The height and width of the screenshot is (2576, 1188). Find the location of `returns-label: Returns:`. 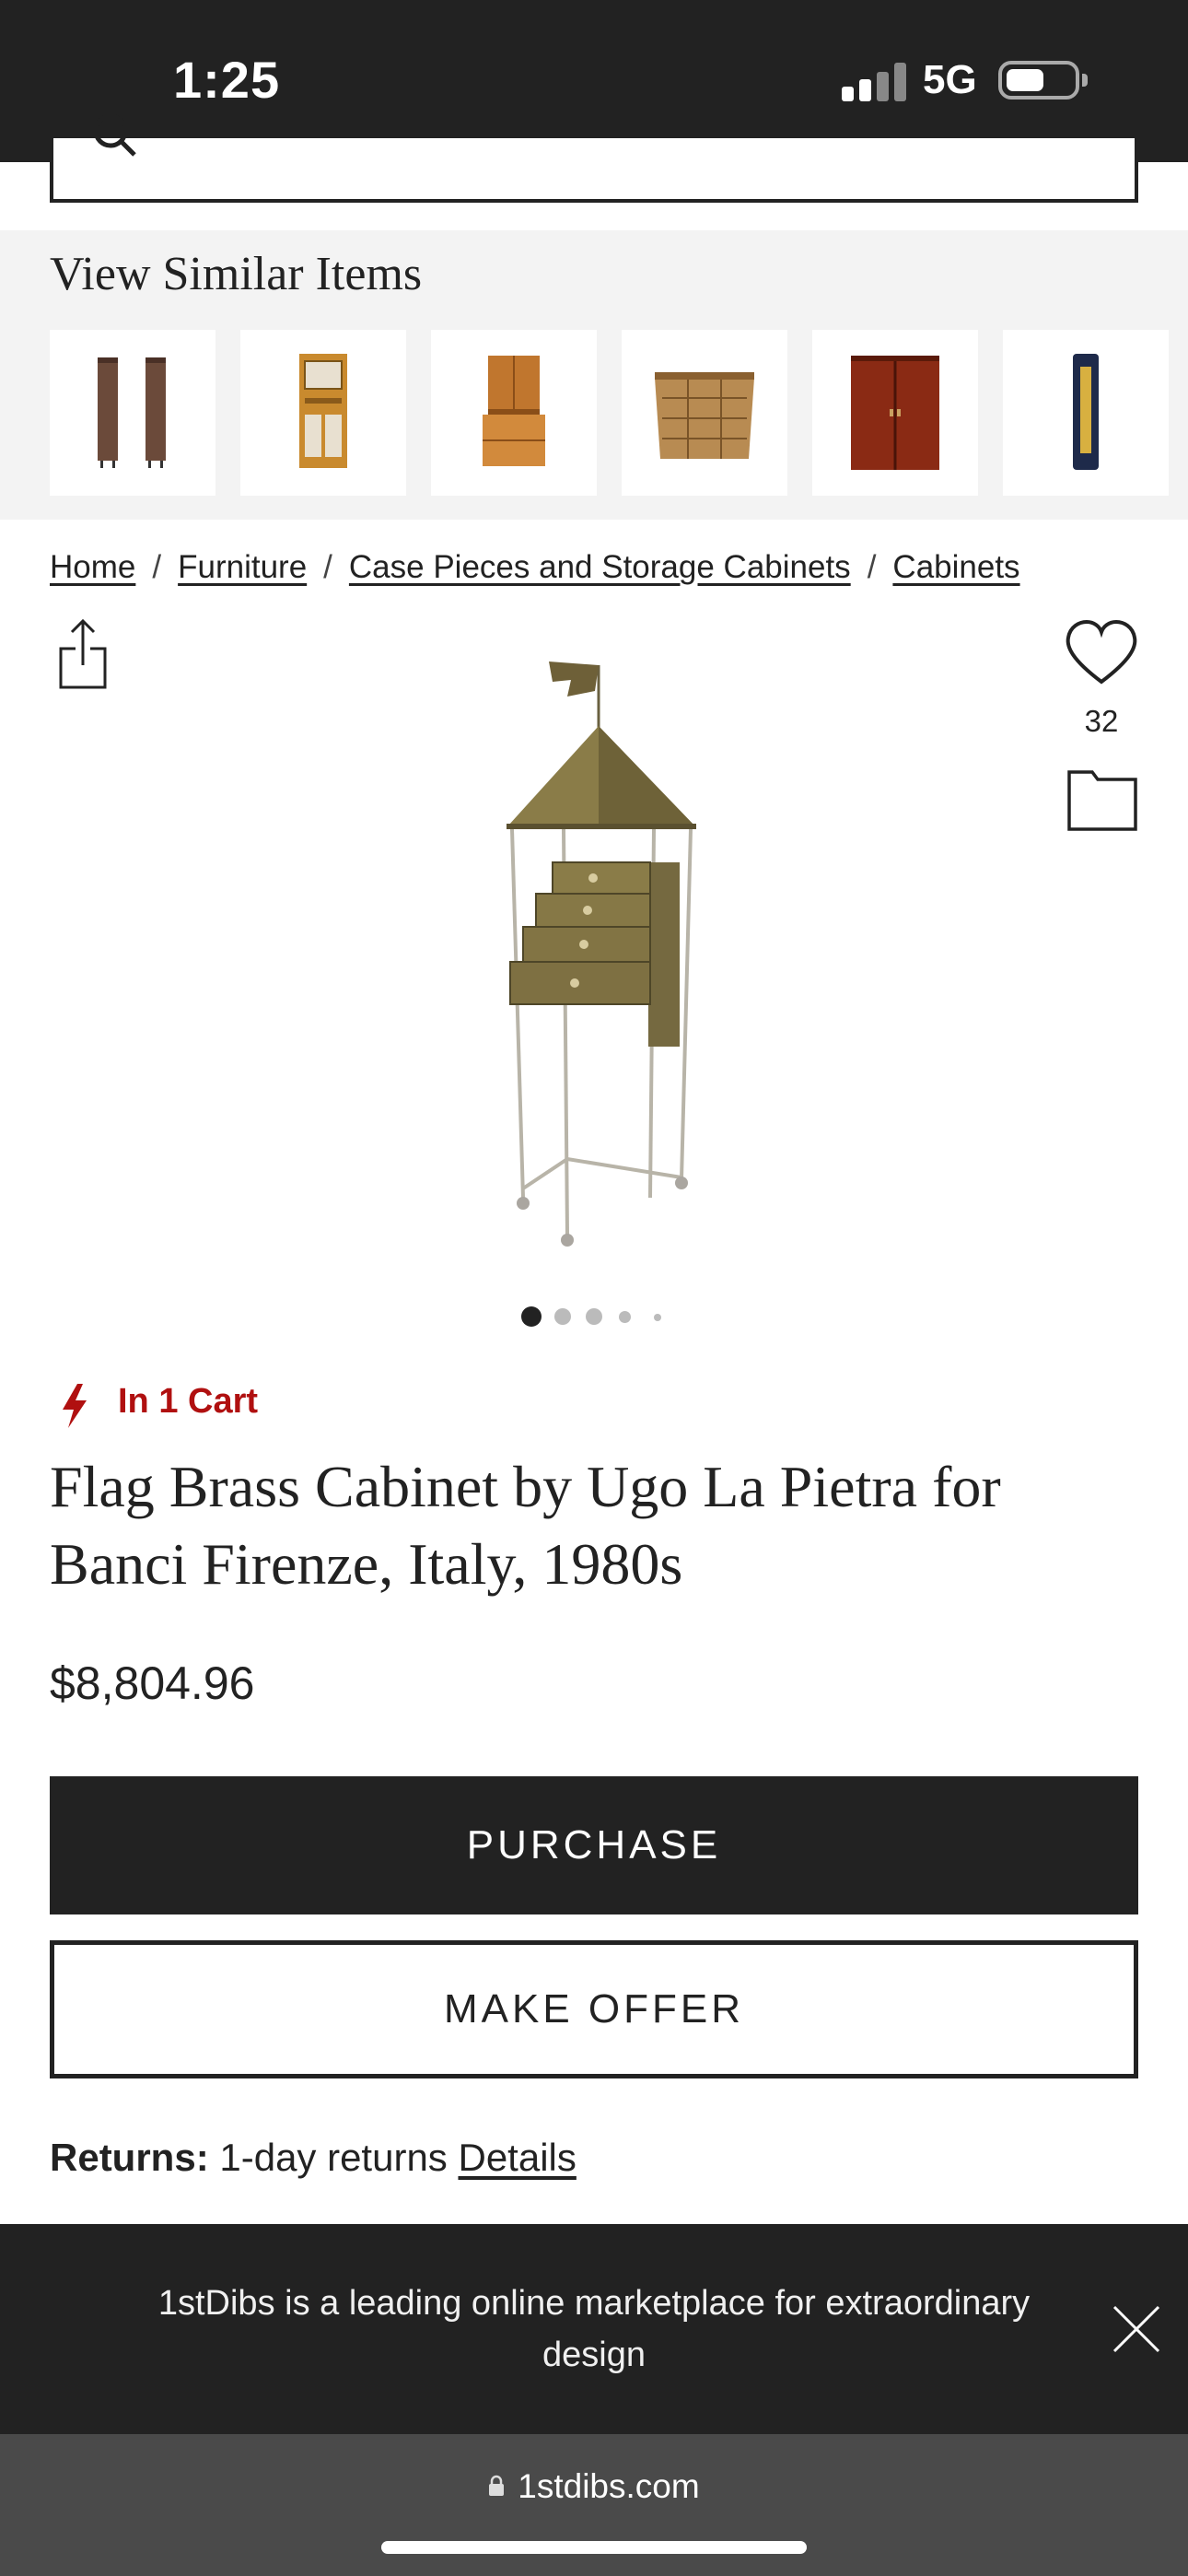

returns-label: Returns: is located at coordinates (129, 2157).